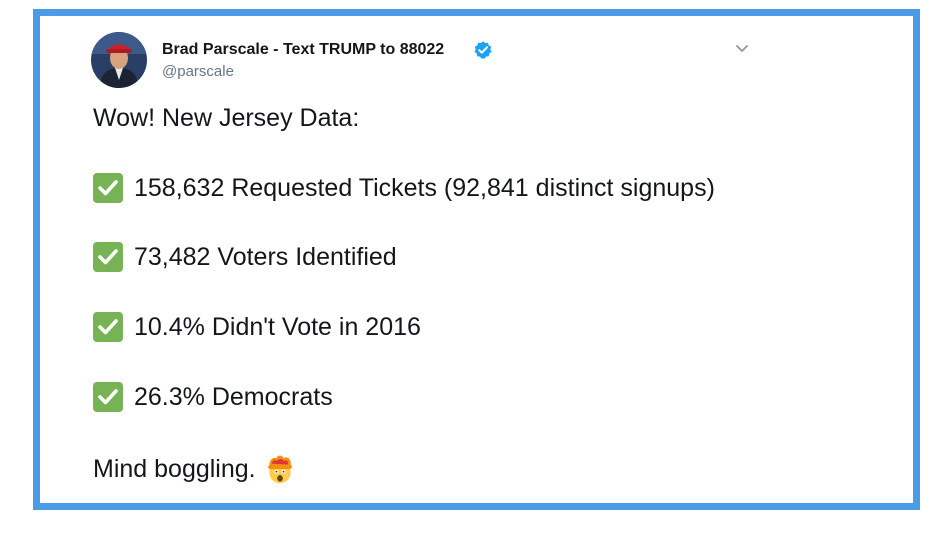 Image resolution: width=939 pixels, height=536 pixels. I want to click on tweet-closing-text: Mind boggling., so click(174, 468).